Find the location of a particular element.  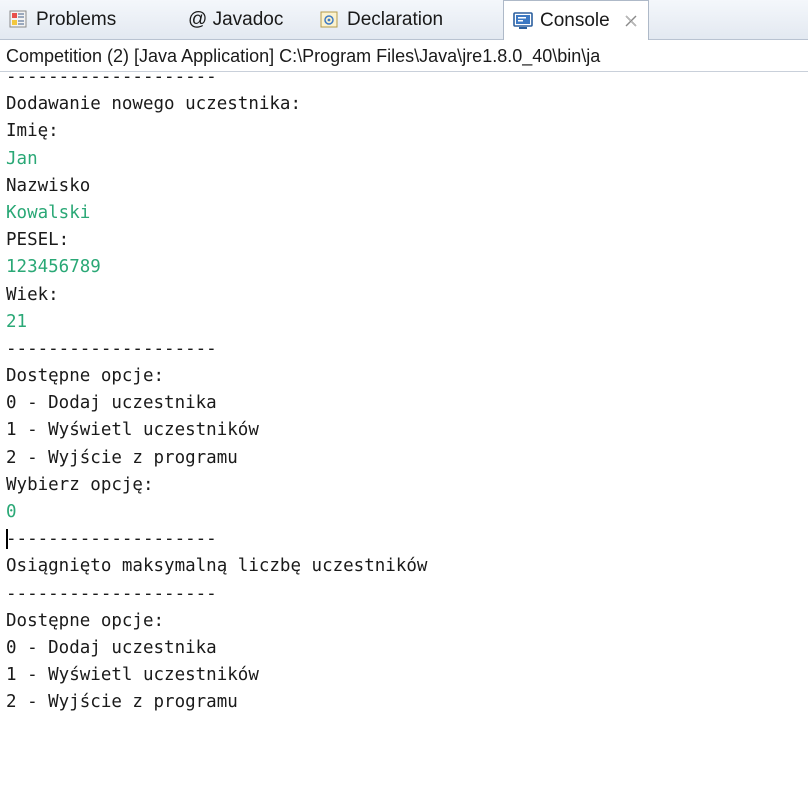

declaration-icon is located at coordinates (330, 20).